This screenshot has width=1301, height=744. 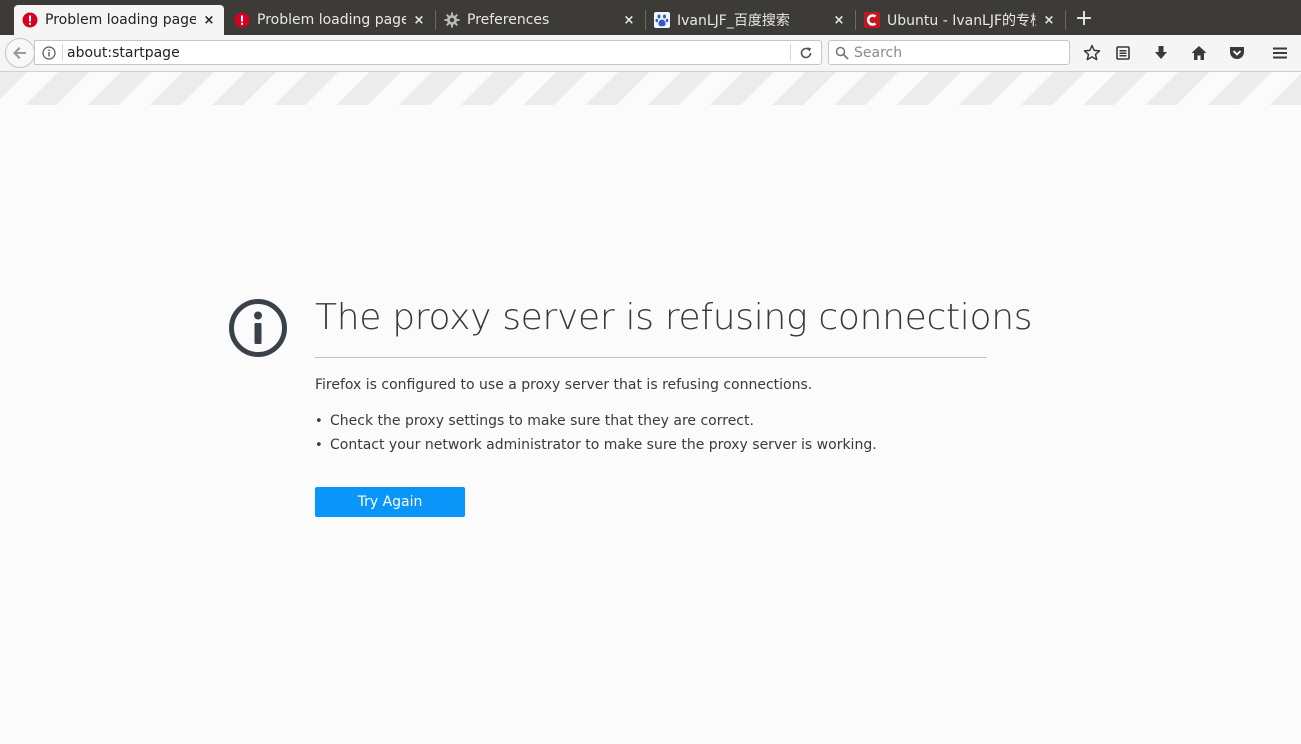 I want to click on bookmarks-menu-button, so click(x=1123, y=53).